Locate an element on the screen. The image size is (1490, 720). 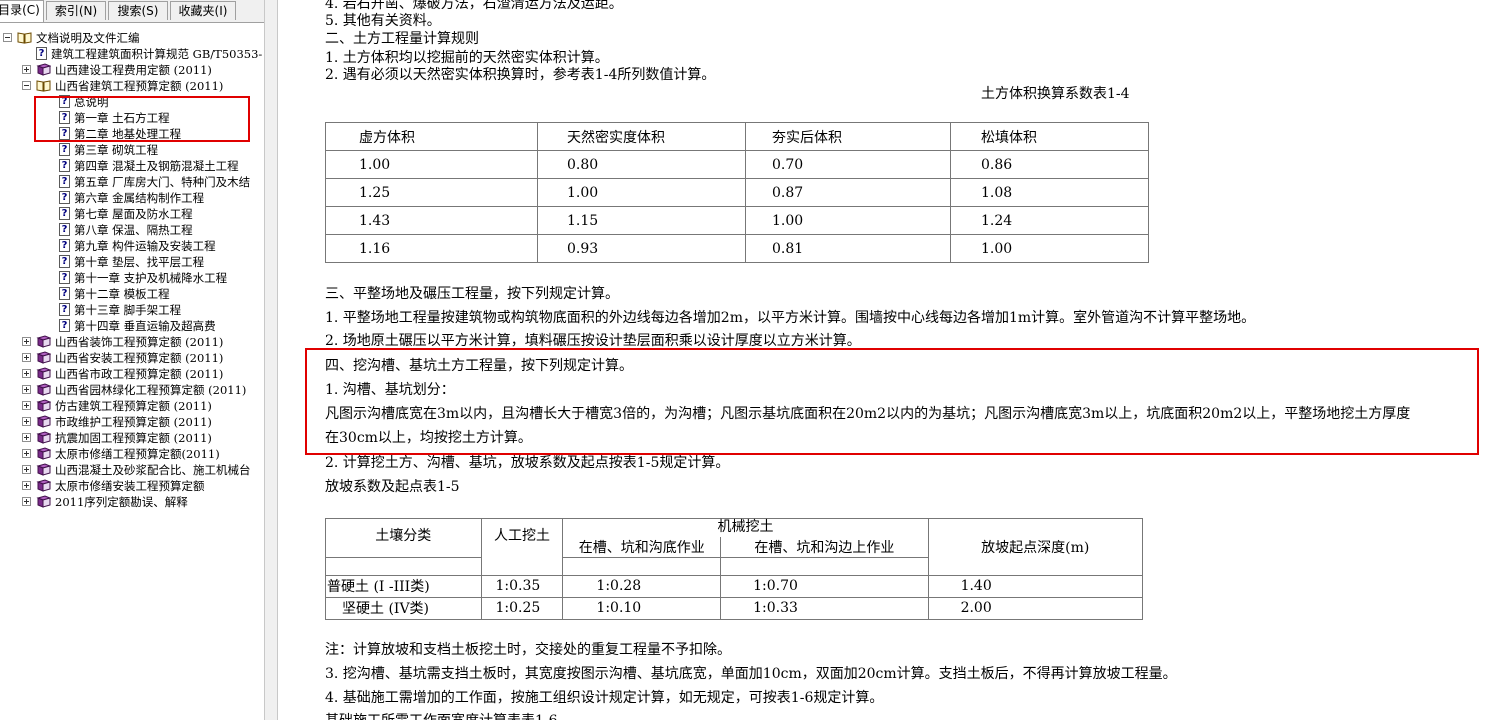
tree-item: 仿古建筑工程预算定额 (2011) is located at coordinates (132, 406).